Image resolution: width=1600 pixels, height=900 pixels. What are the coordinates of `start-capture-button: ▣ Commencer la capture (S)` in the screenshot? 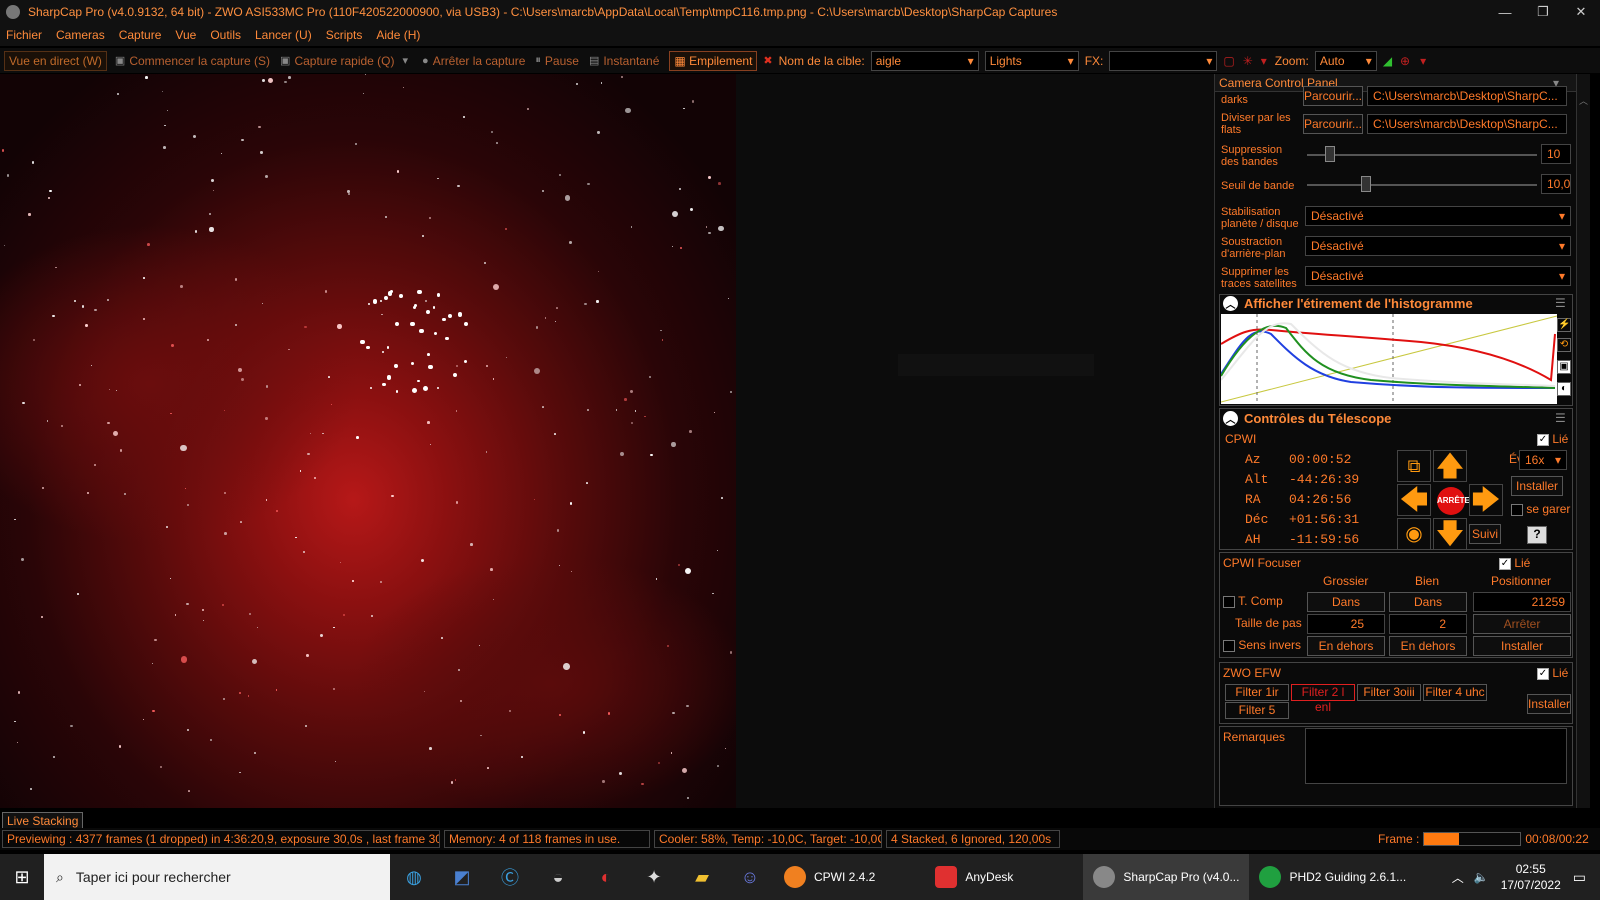 It's located at (192, 61).